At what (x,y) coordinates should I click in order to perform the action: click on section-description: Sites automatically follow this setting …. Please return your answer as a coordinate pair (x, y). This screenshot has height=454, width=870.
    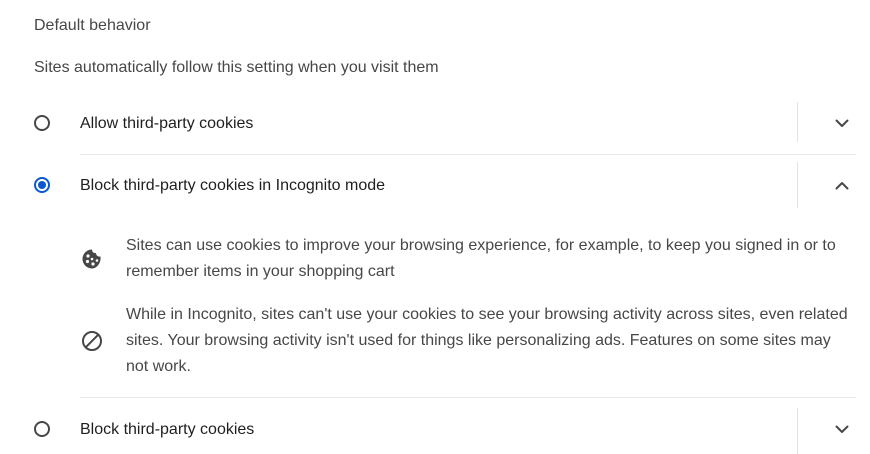
    Looking at the image, I should click on (236, 67).